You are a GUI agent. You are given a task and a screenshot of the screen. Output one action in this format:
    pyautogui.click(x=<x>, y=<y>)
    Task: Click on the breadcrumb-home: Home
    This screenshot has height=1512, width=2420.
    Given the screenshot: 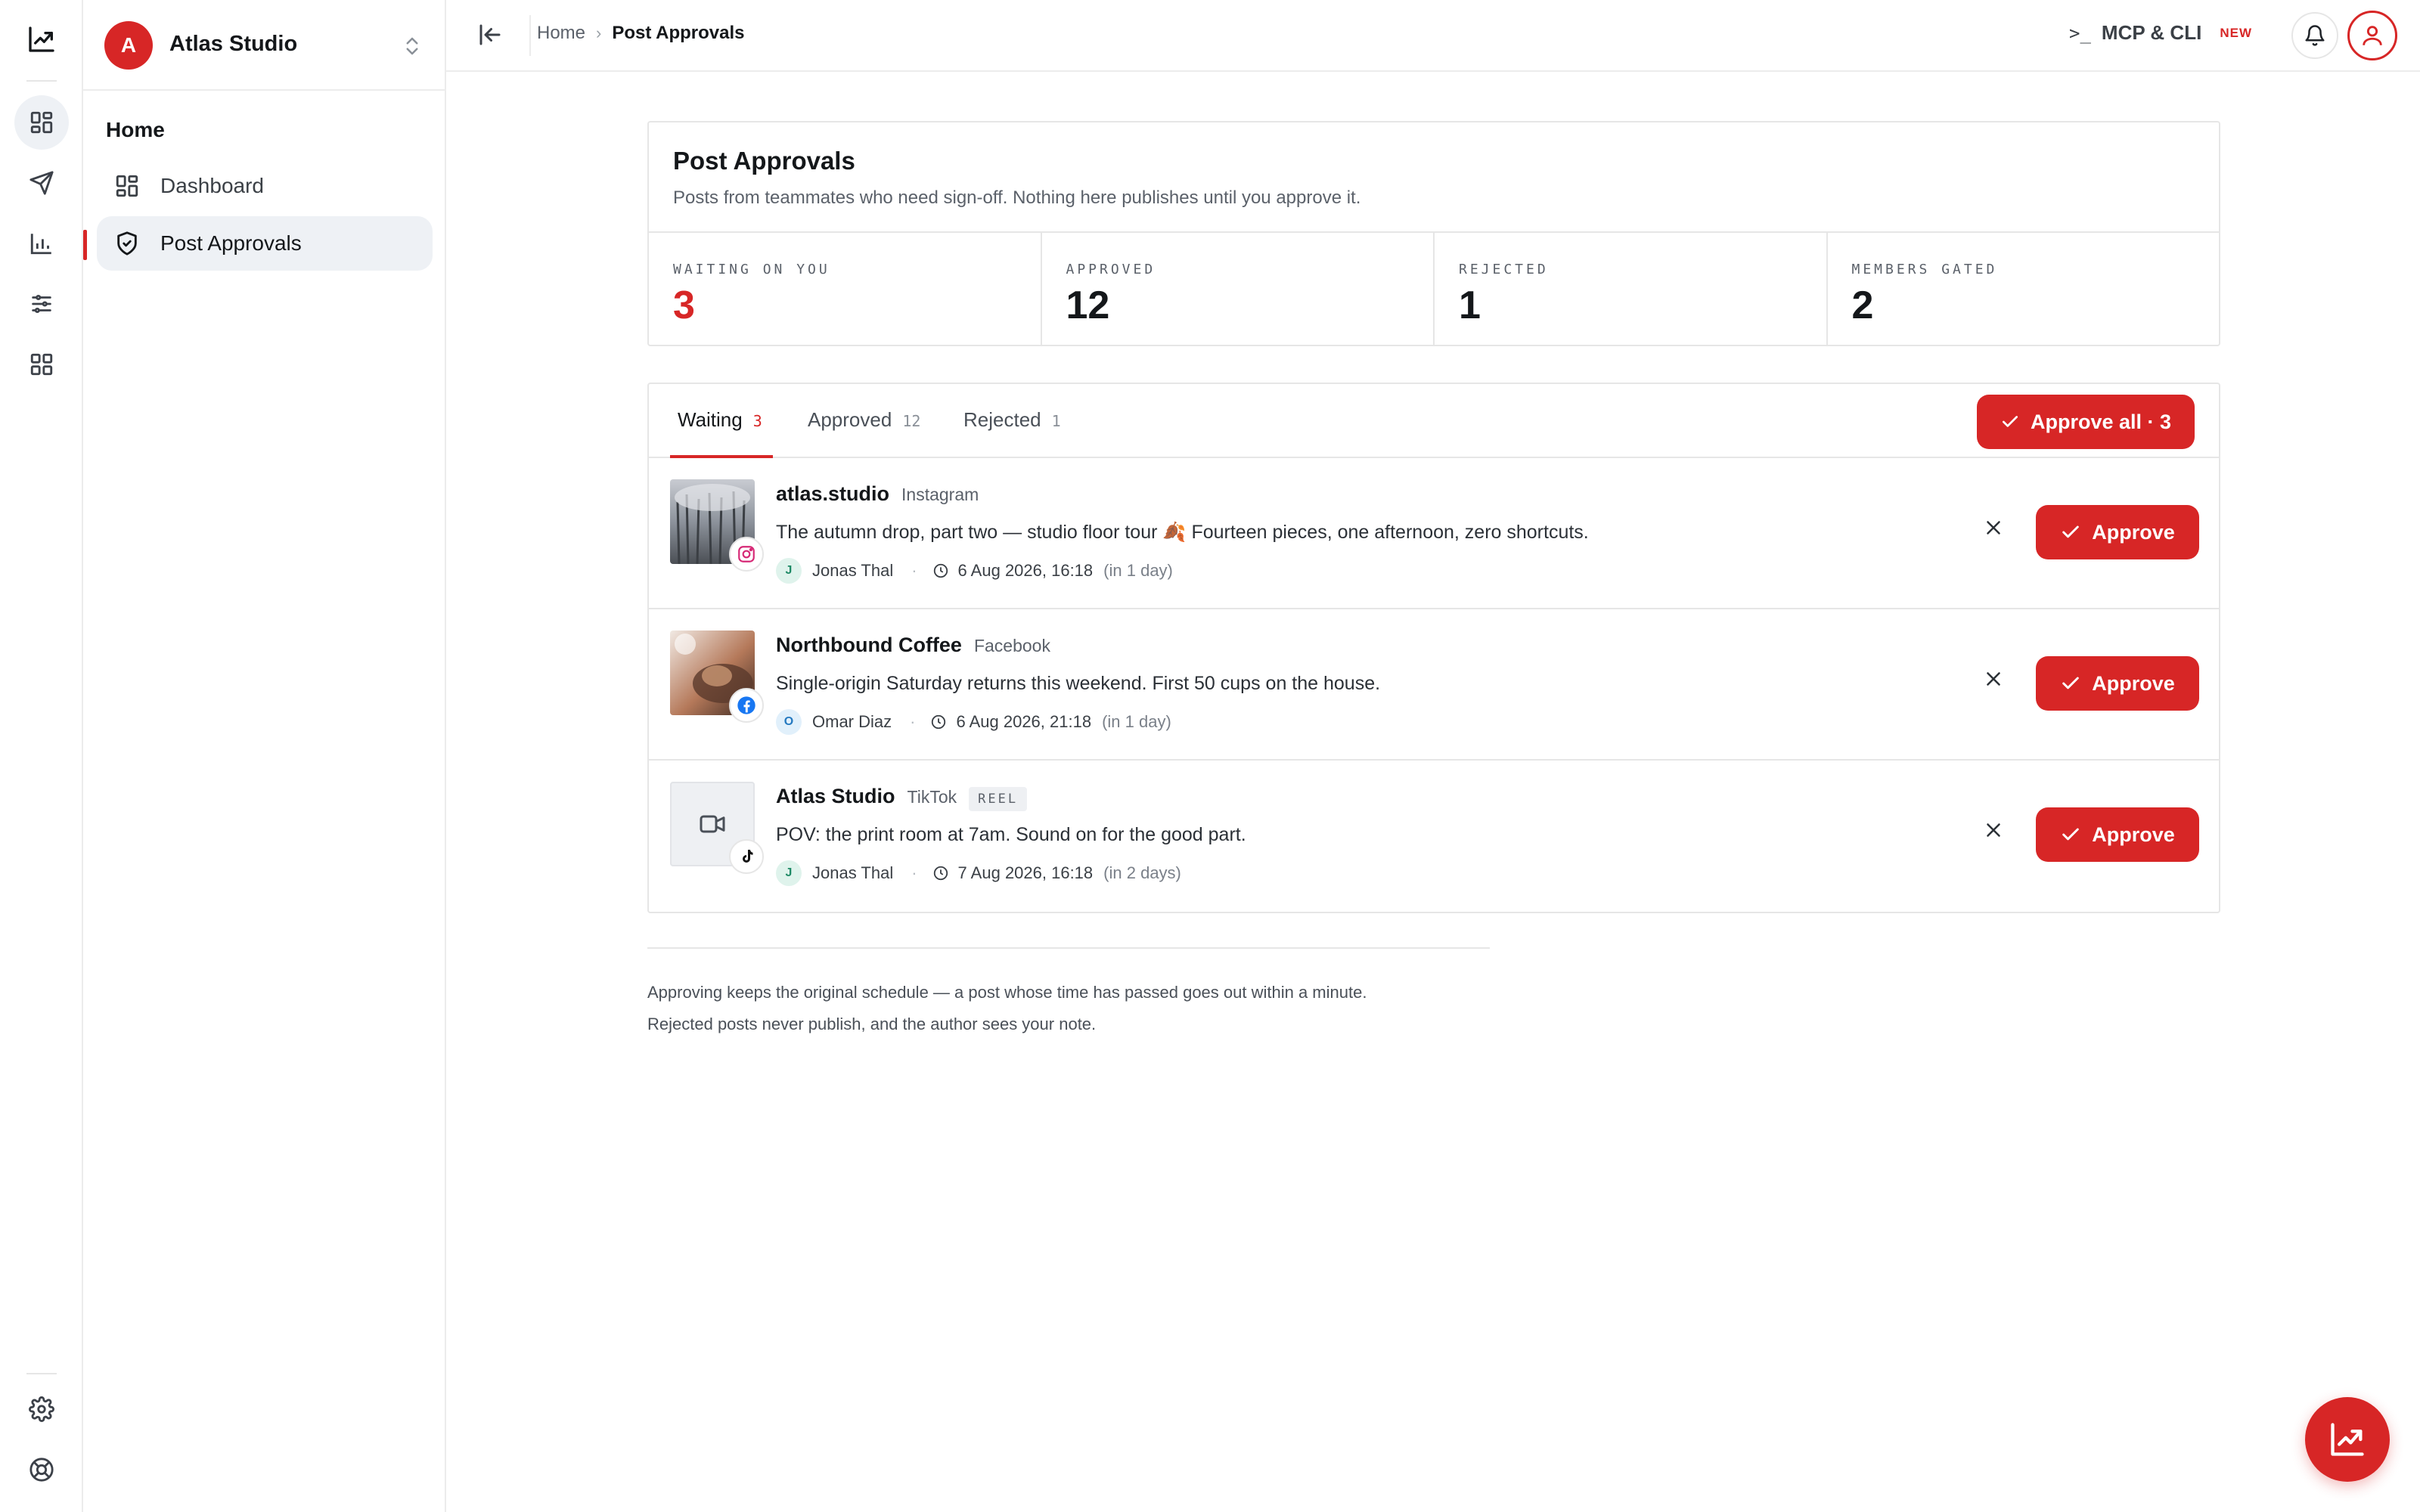 What is the action you would take?
    pyautogui.click(x=561, y=34)
    